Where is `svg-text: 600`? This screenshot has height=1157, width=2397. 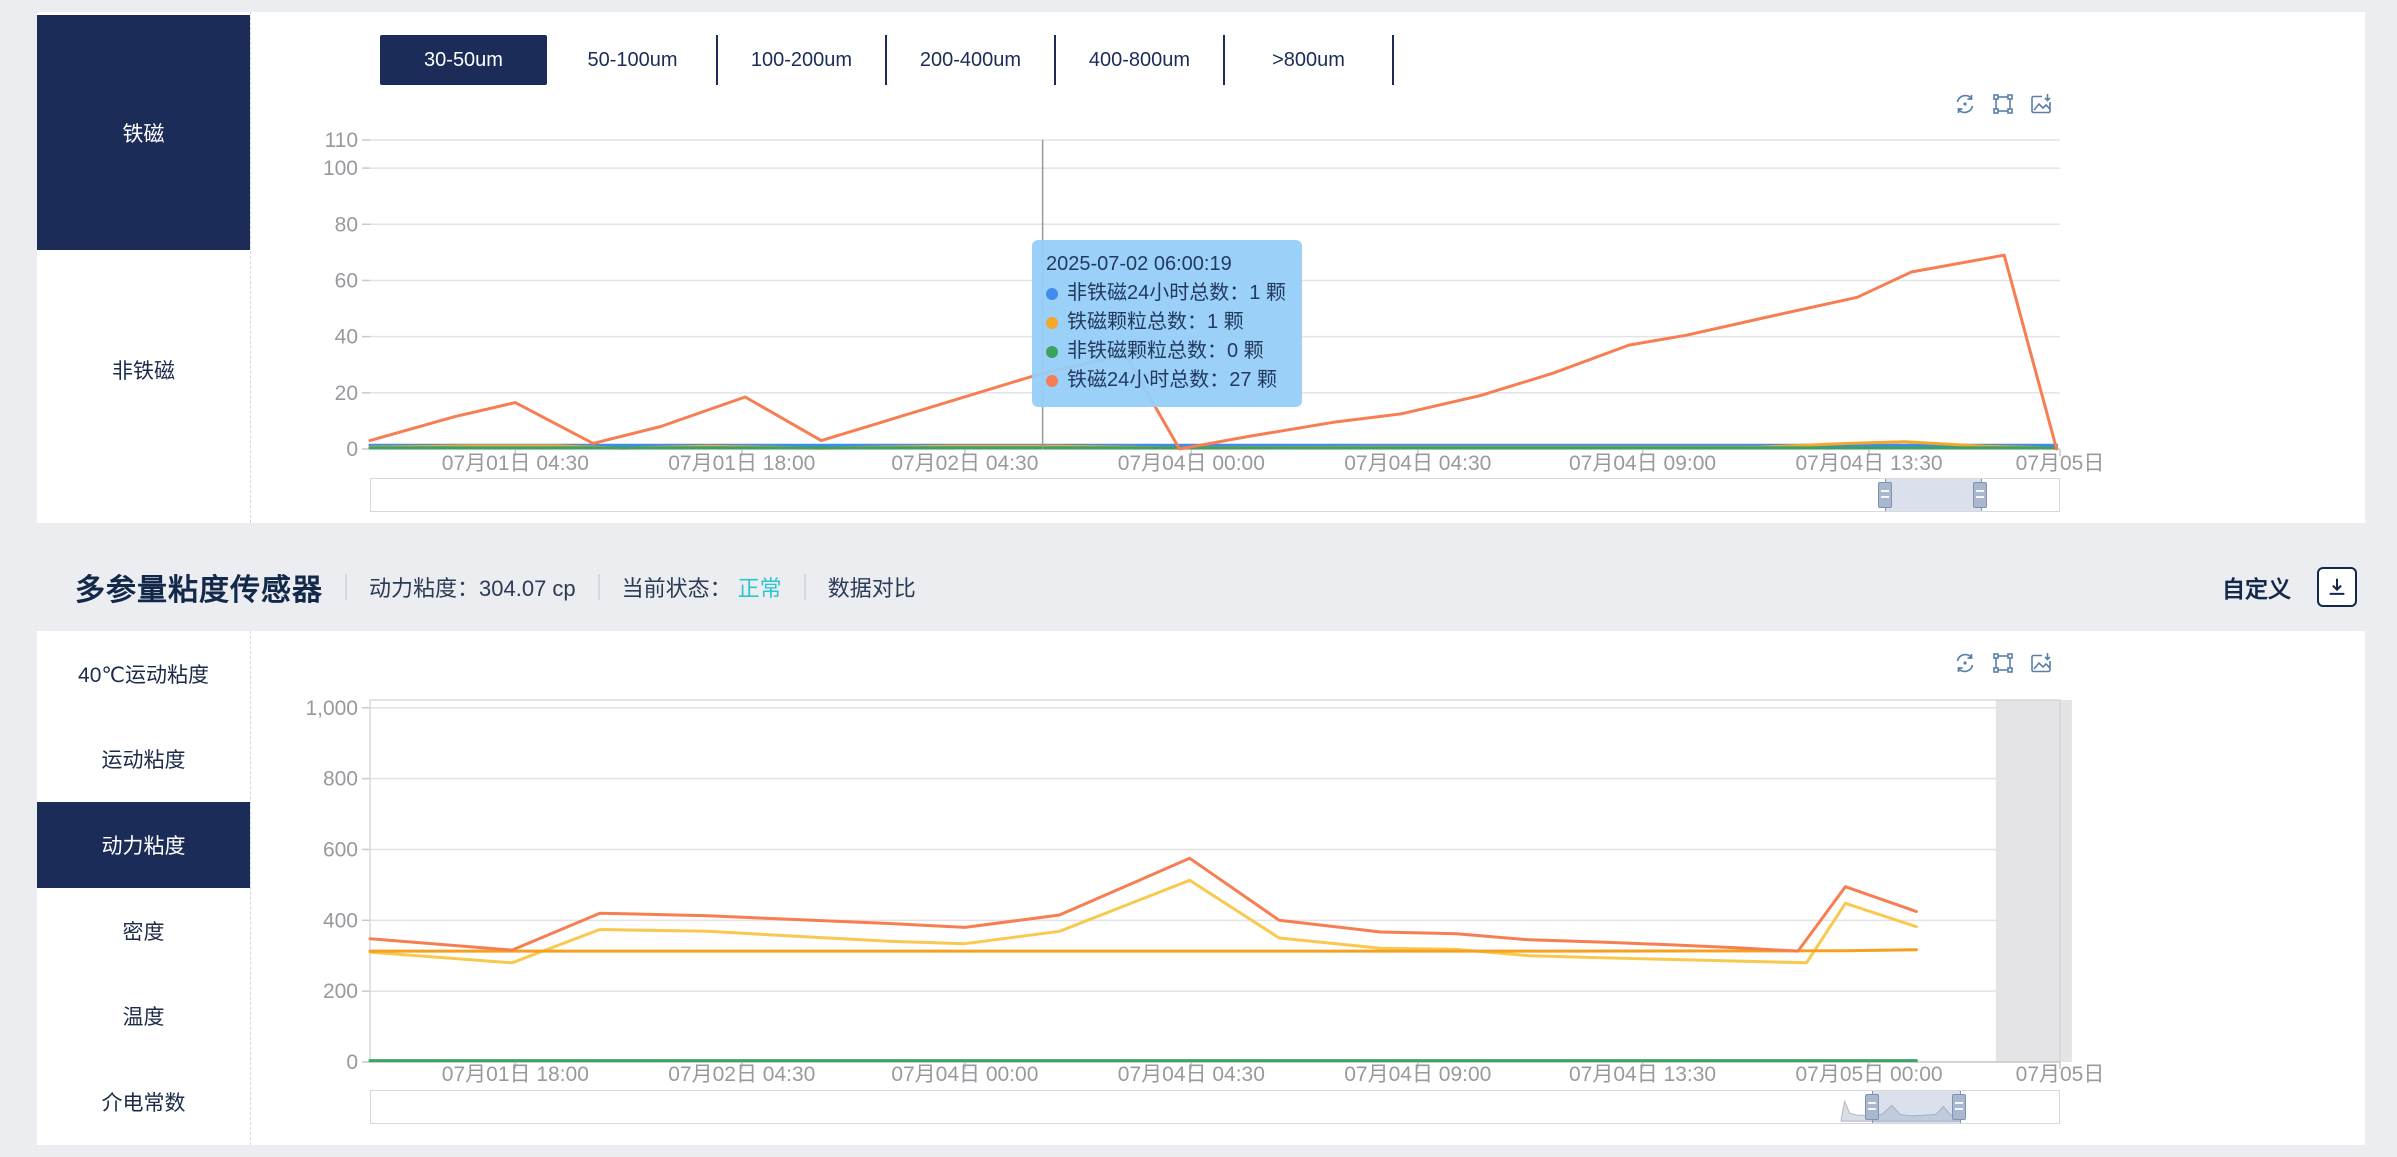 svg-text: 600 is located at coordinates (340, 849).